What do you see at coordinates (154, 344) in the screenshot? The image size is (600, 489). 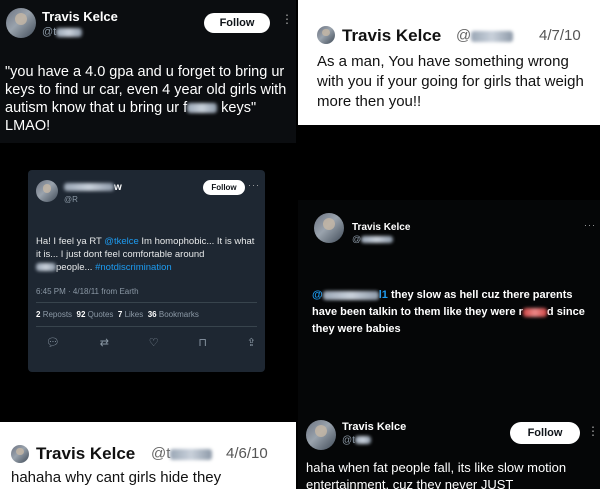 I see `like-icon: ♡` at bounding box center [154, 344].